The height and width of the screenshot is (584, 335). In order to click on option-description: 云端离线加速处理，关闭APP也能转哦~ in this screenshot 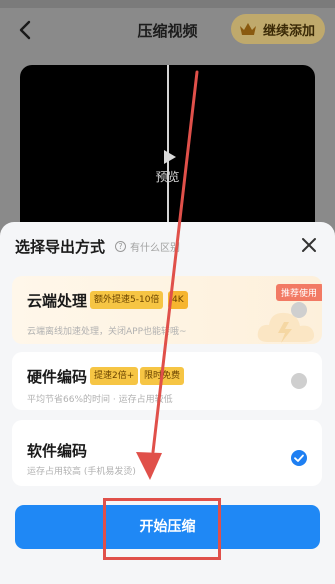, I will do `click(107, 332)`.